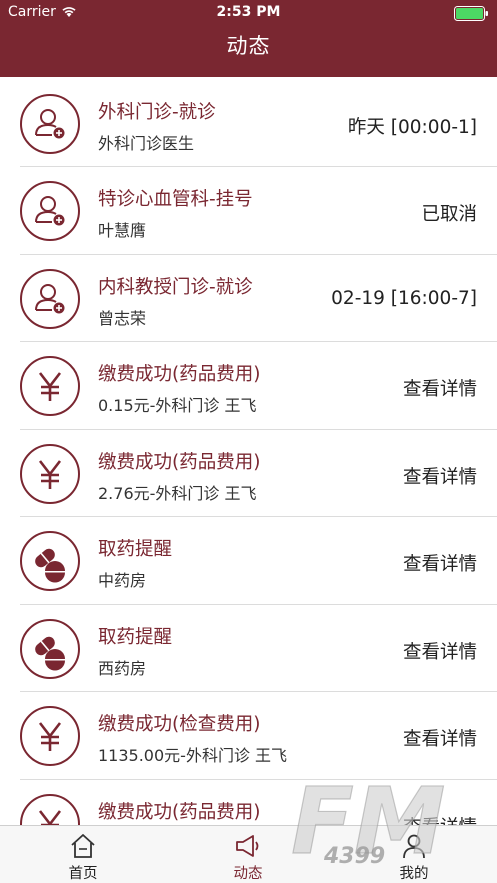 Image resolution: width=497 pixels, height=883 pixels. I want to click on item-status: 已取消, so click(449, 214).